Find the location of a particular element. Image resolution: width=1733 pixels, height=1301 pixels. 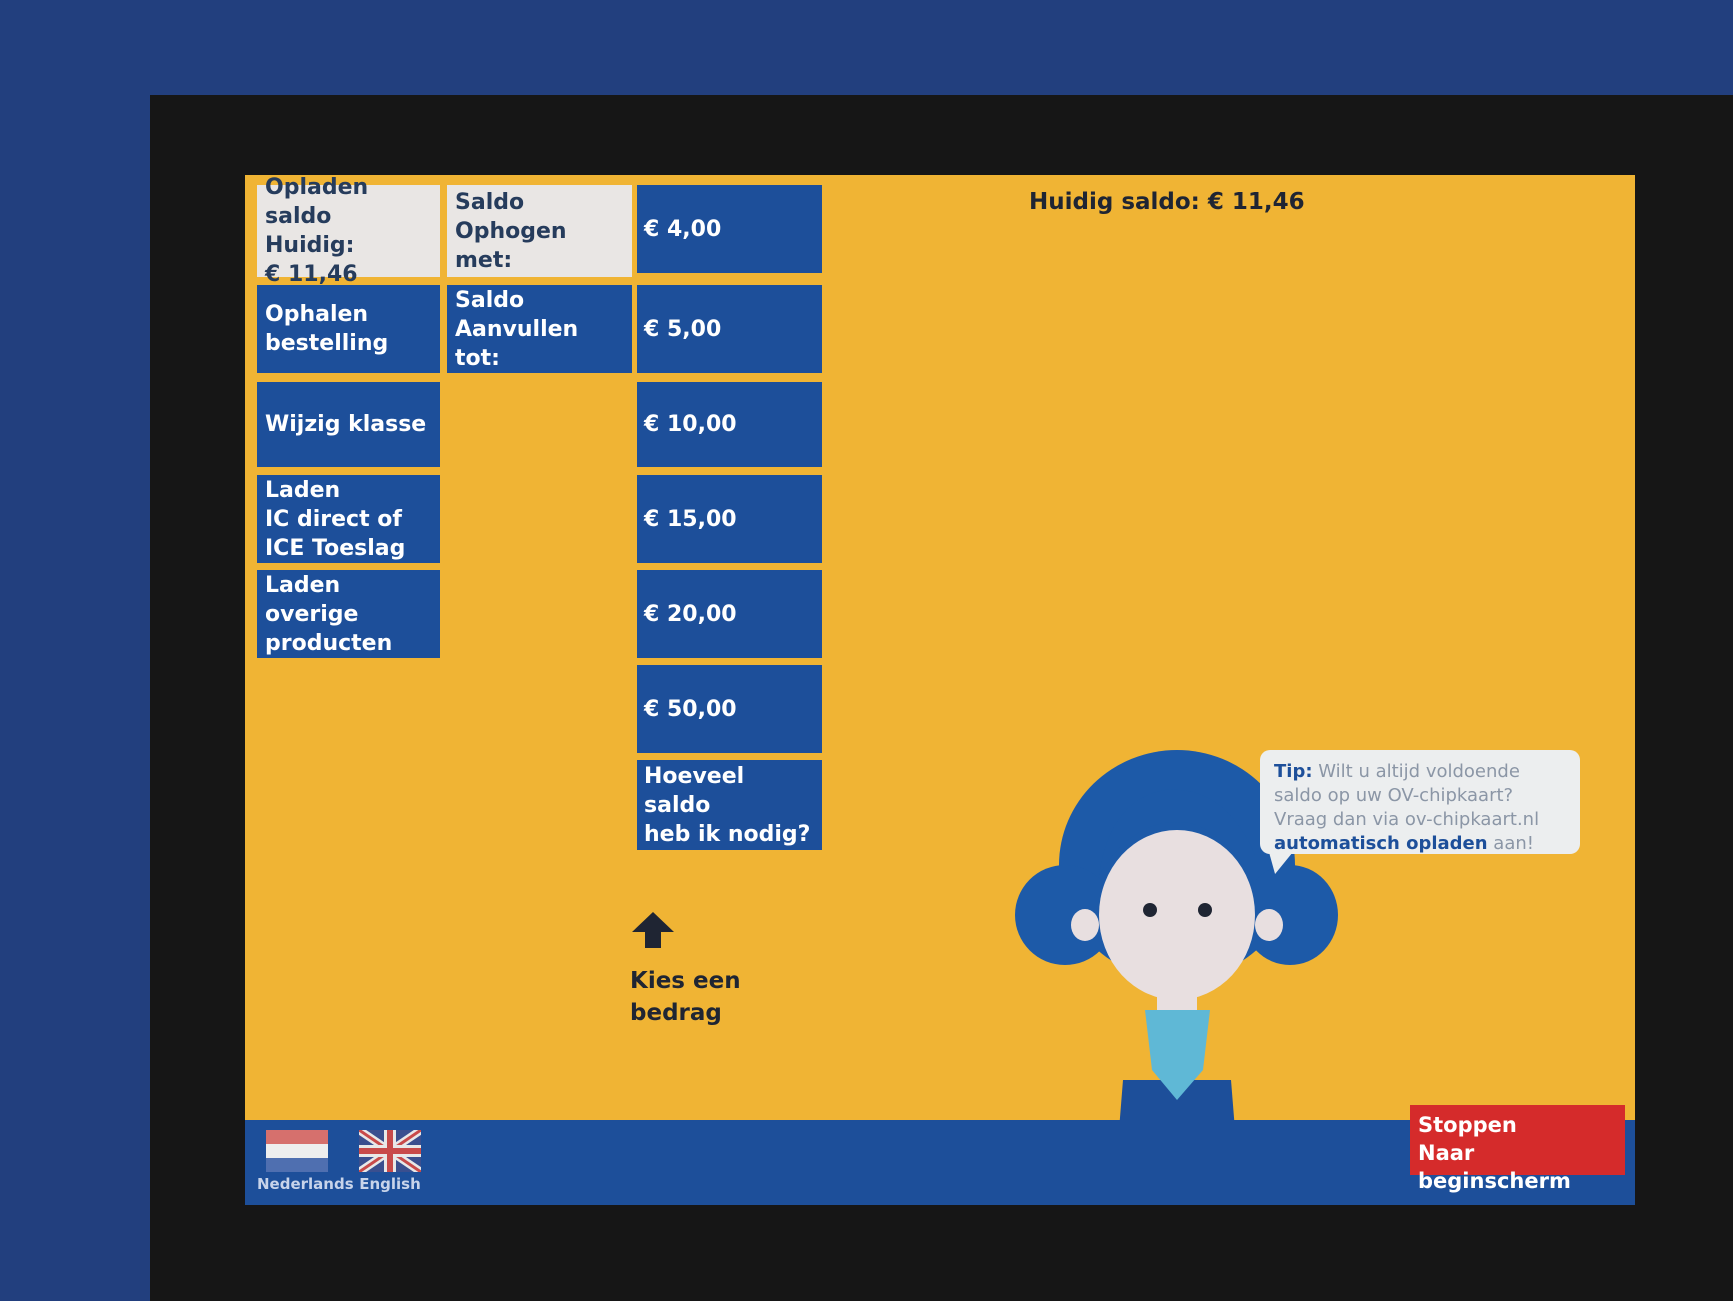

amount-label: € 4,00 is located at coordinates (683, 229).